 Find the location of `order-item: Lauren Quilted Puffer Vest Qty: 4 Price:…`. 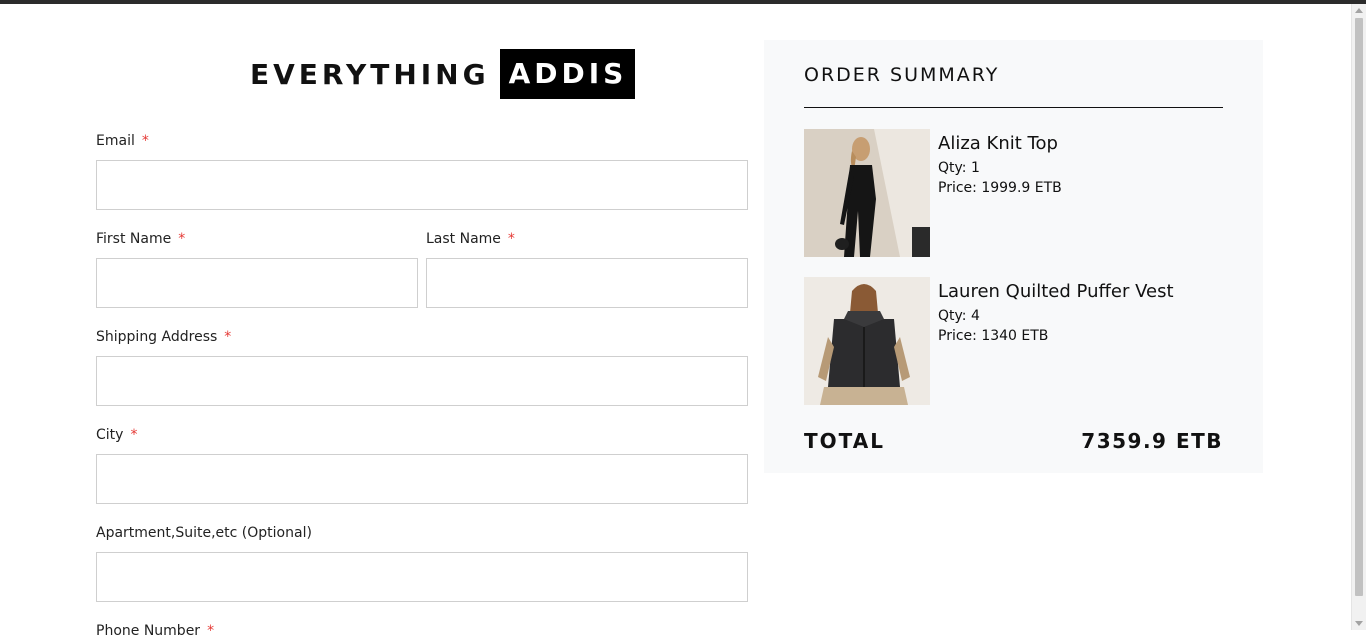

order-item: Lauren Quilted Puffer Vest Qty: 4 Price:… is located at coordinates (1013, 341).